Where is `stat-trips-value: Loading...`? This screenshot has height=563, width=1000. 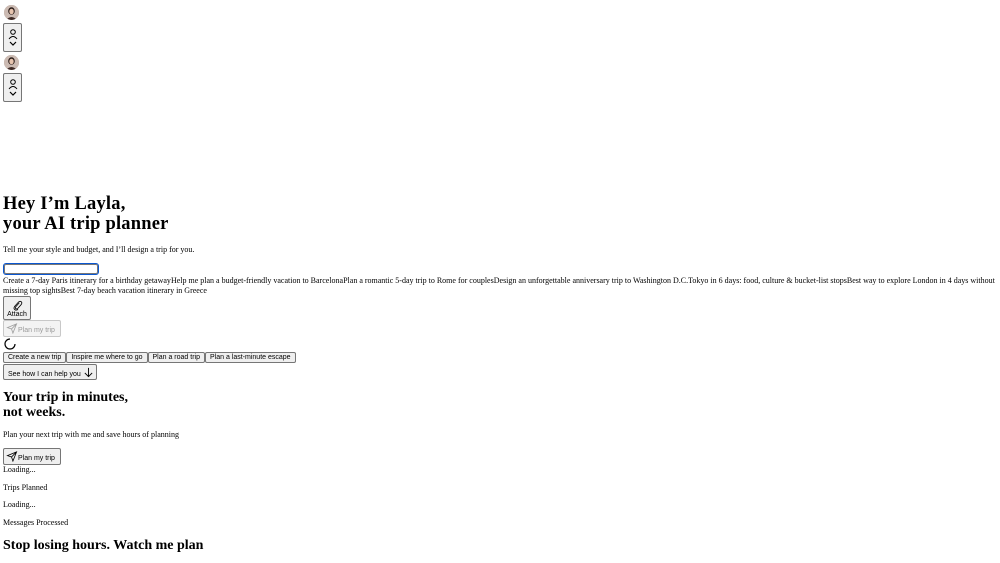
stat-trips-value: Loading... is located at coordinates (19, 469).